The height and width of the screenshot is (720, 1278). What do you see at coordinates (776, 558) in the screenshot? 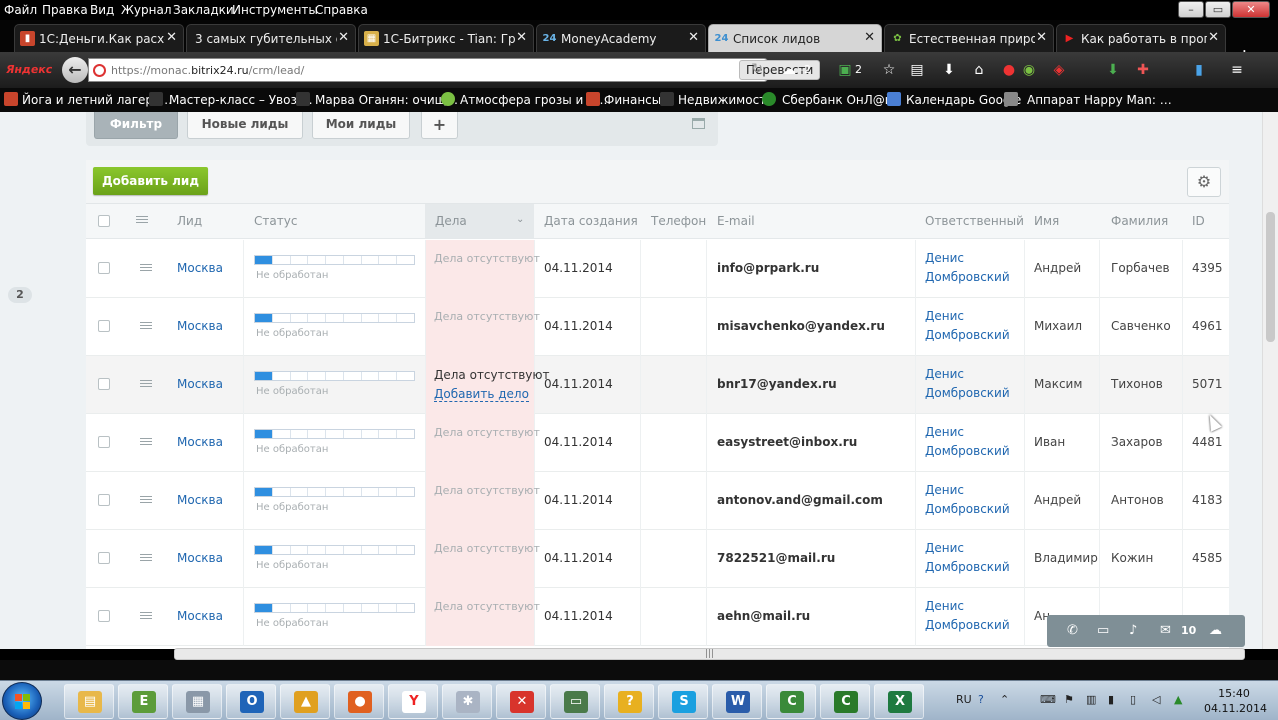
I see `email-value: 7822521@mail.ru` at bounding box center [776, 558].